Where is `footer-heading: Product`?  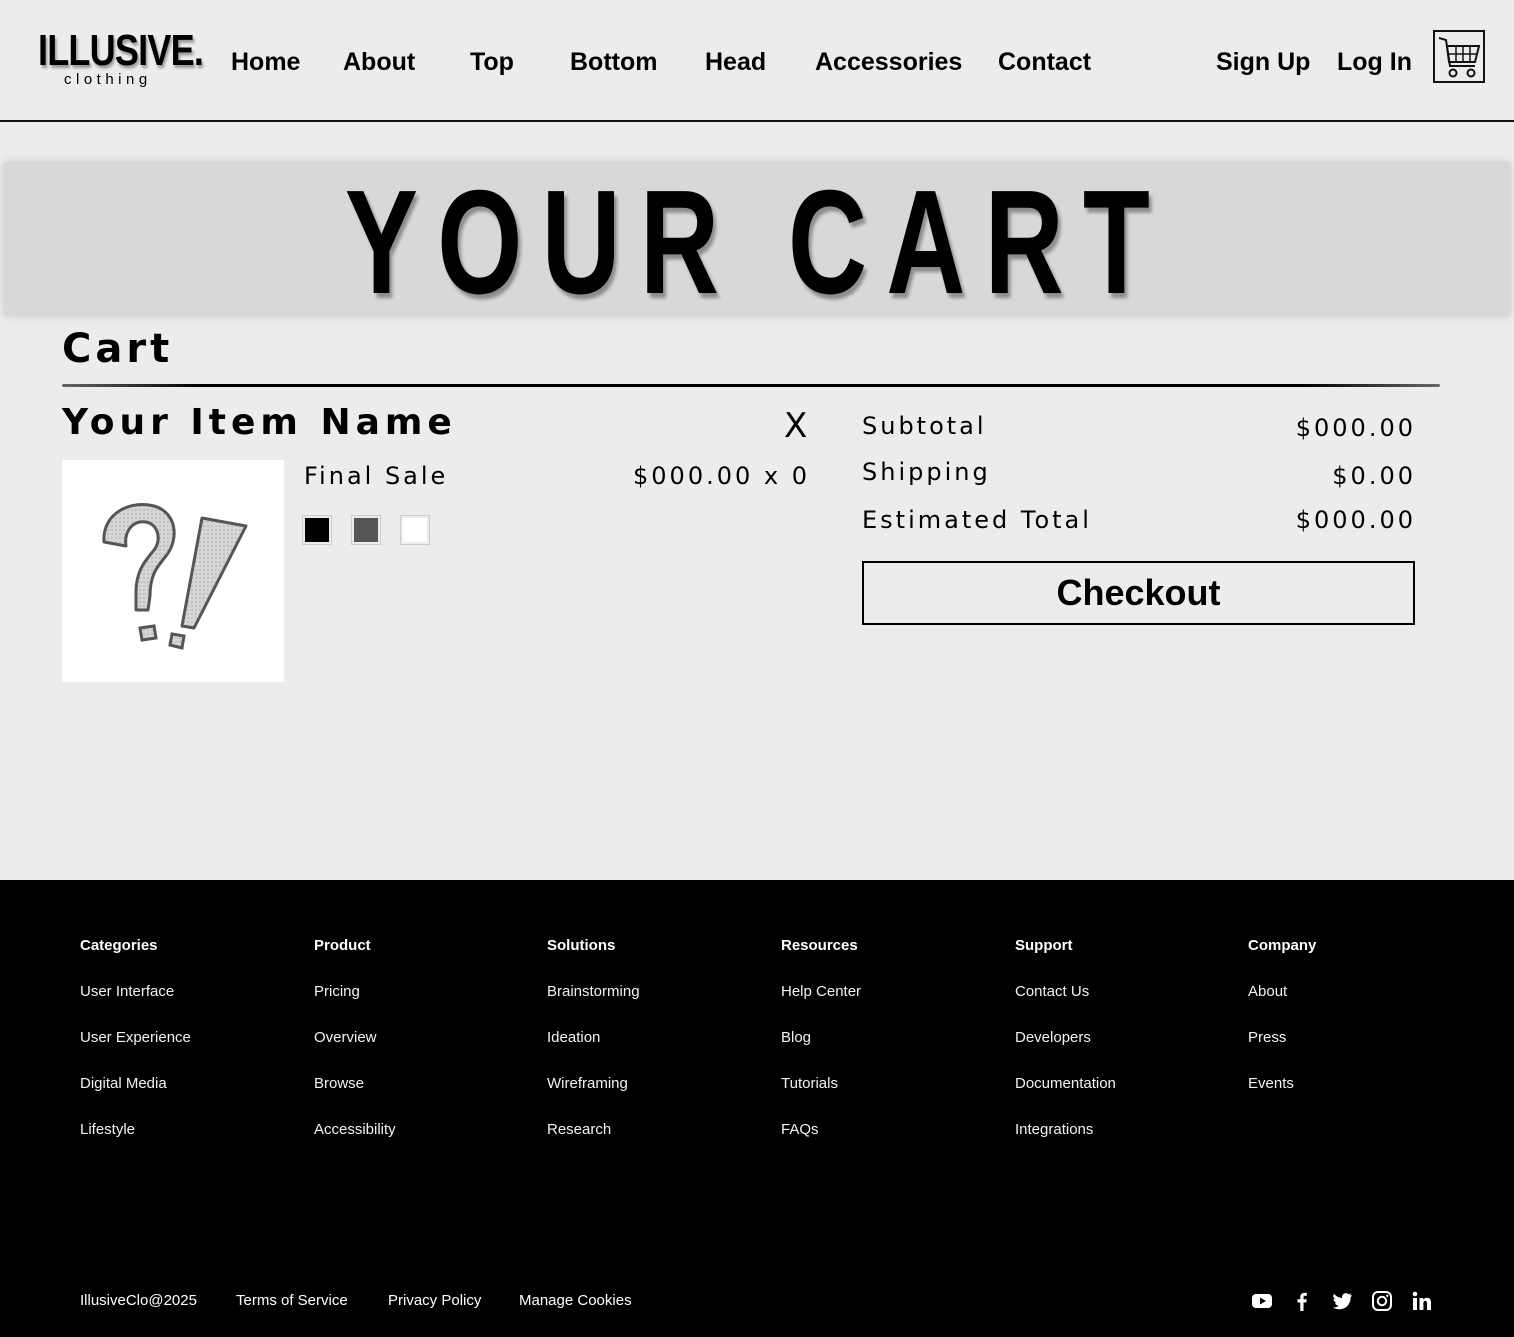 footer-heading: Product is located at coordinates (342, 945).